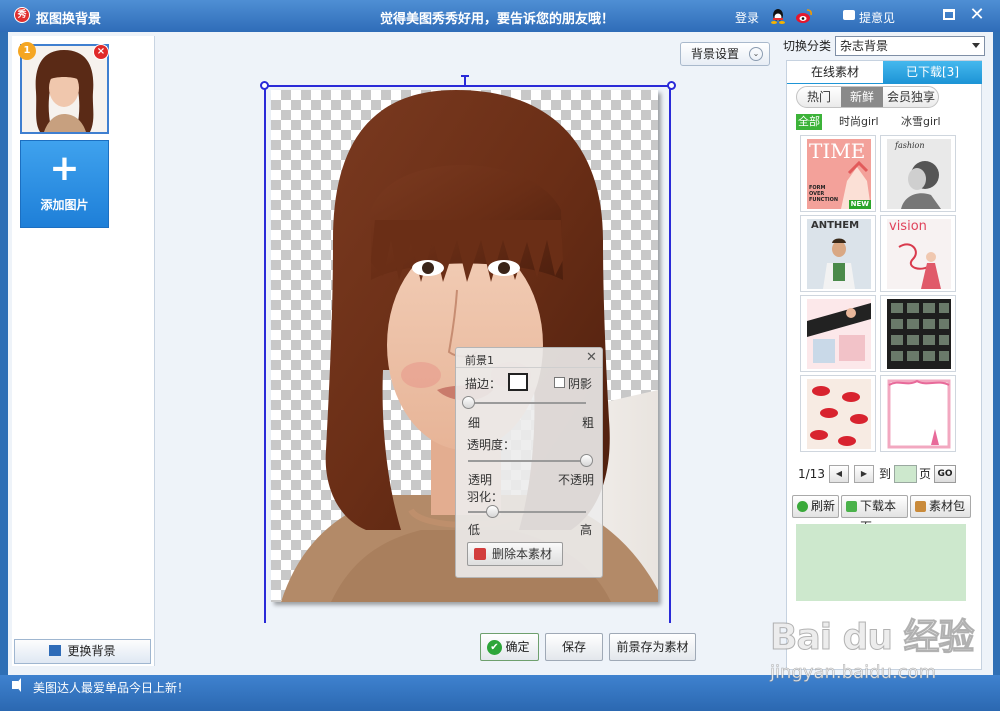  I want to click on pill-vip: 会员独享, so click(911, 97).